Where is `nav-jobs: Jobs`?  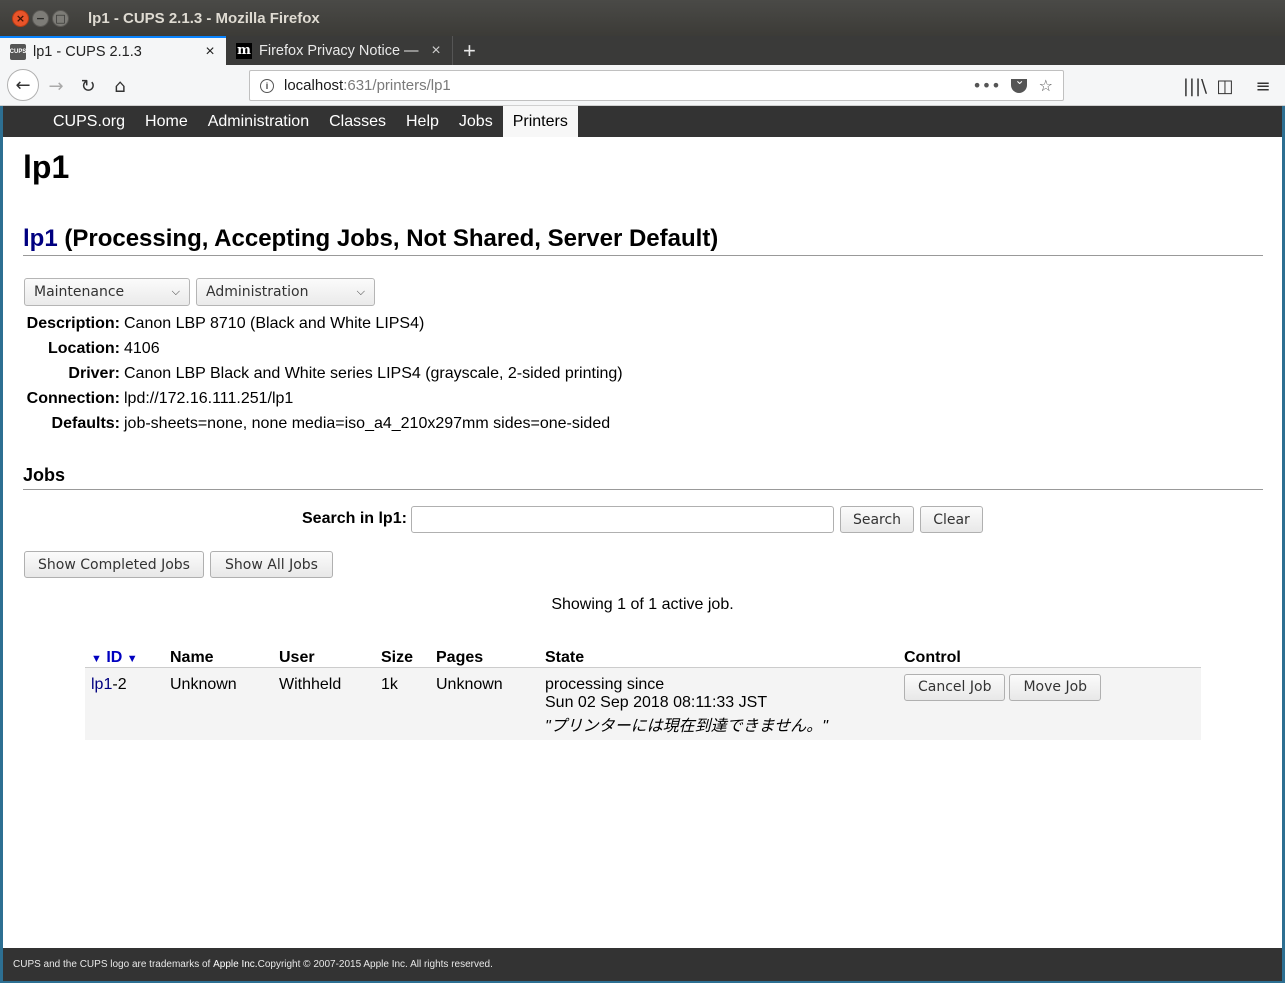
nav-jobs: Jobs is located at coordinates (476, 121).